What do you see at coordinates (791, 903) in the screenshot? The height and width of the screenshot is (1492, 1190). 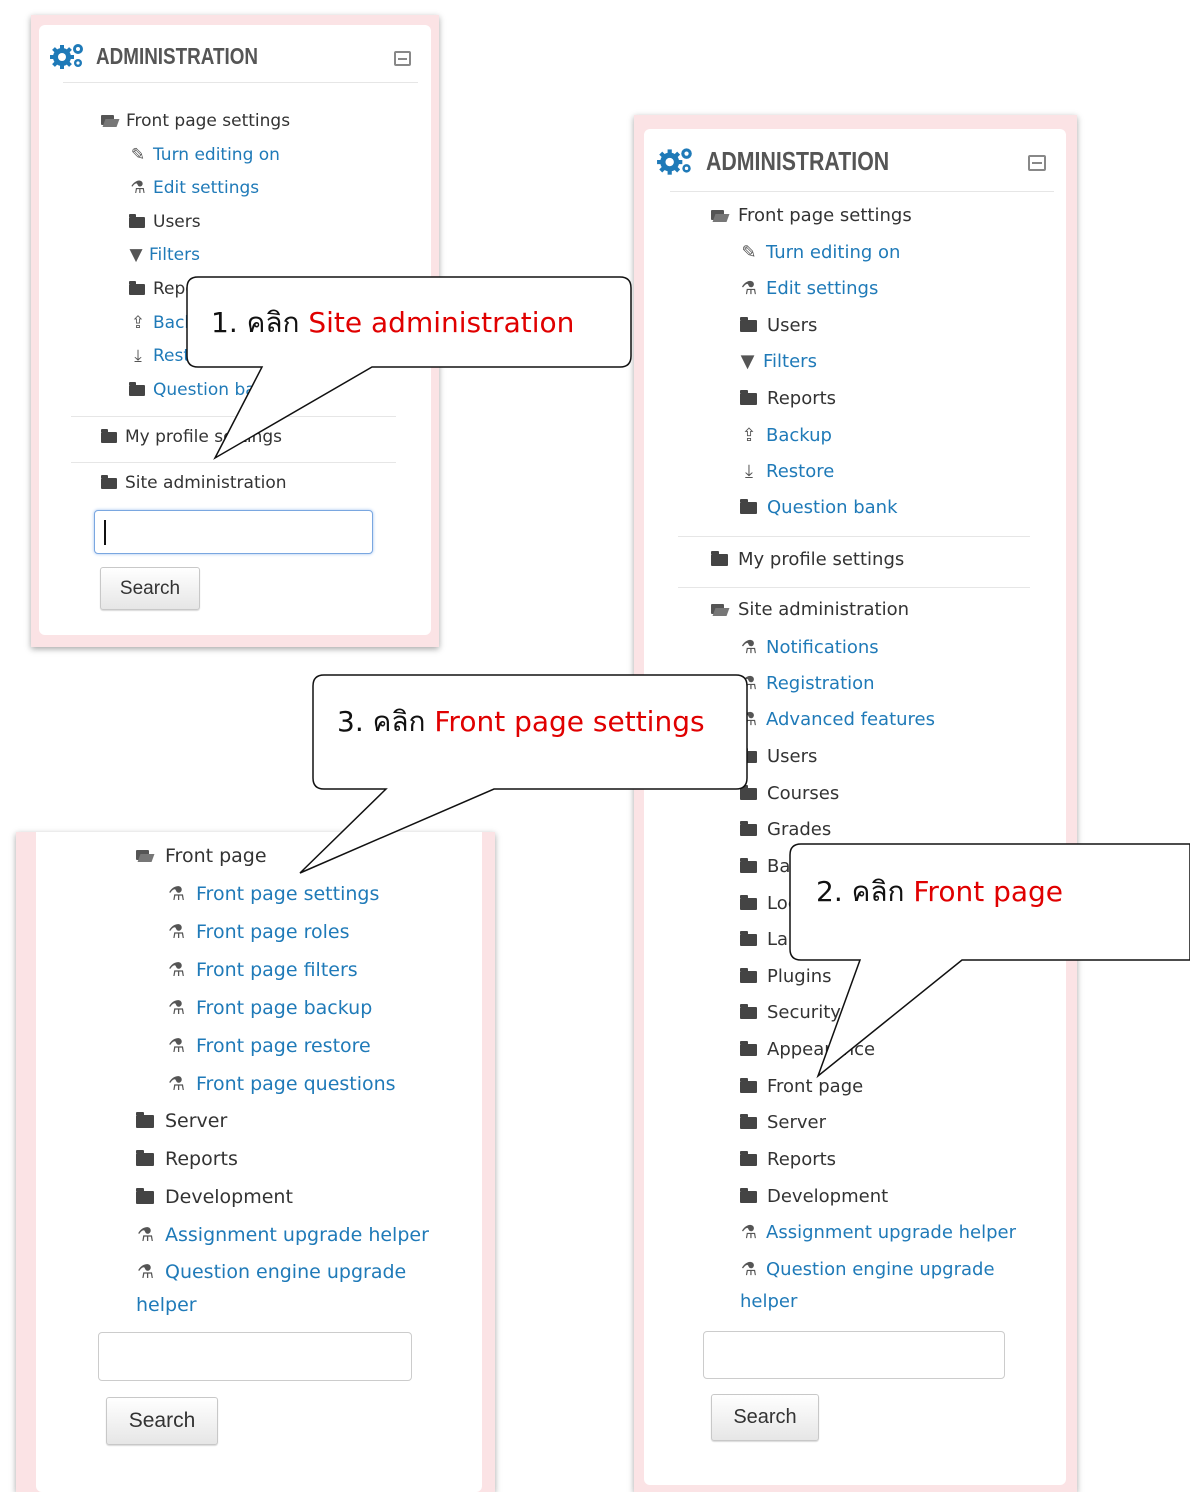 I see `nav-location: Location` at bounding box center [791, 903].